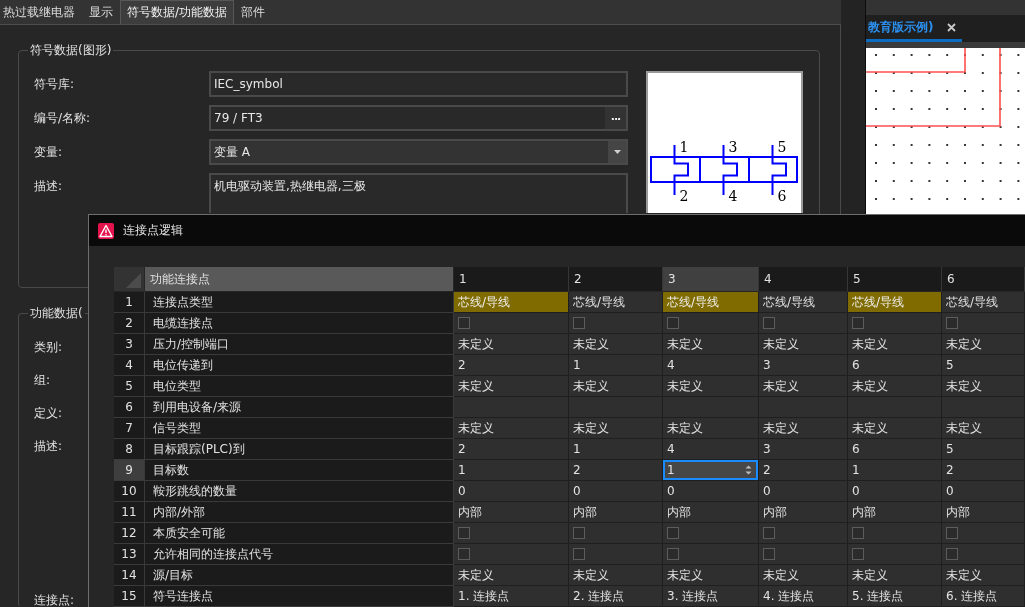 The width and height of the screenshot is (1025, 607). What do you see at coordinates (952, 27) in the screenshot?
I see `close-icon` at bounding box center [952, 27].